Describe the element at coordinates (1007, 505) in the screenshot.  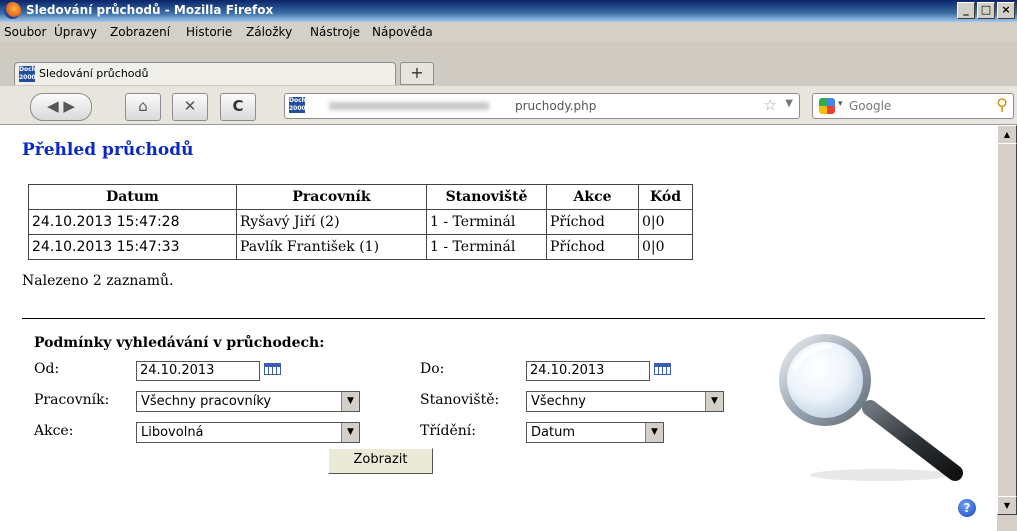
I see `scroll-down-icon: ▼` at that location.